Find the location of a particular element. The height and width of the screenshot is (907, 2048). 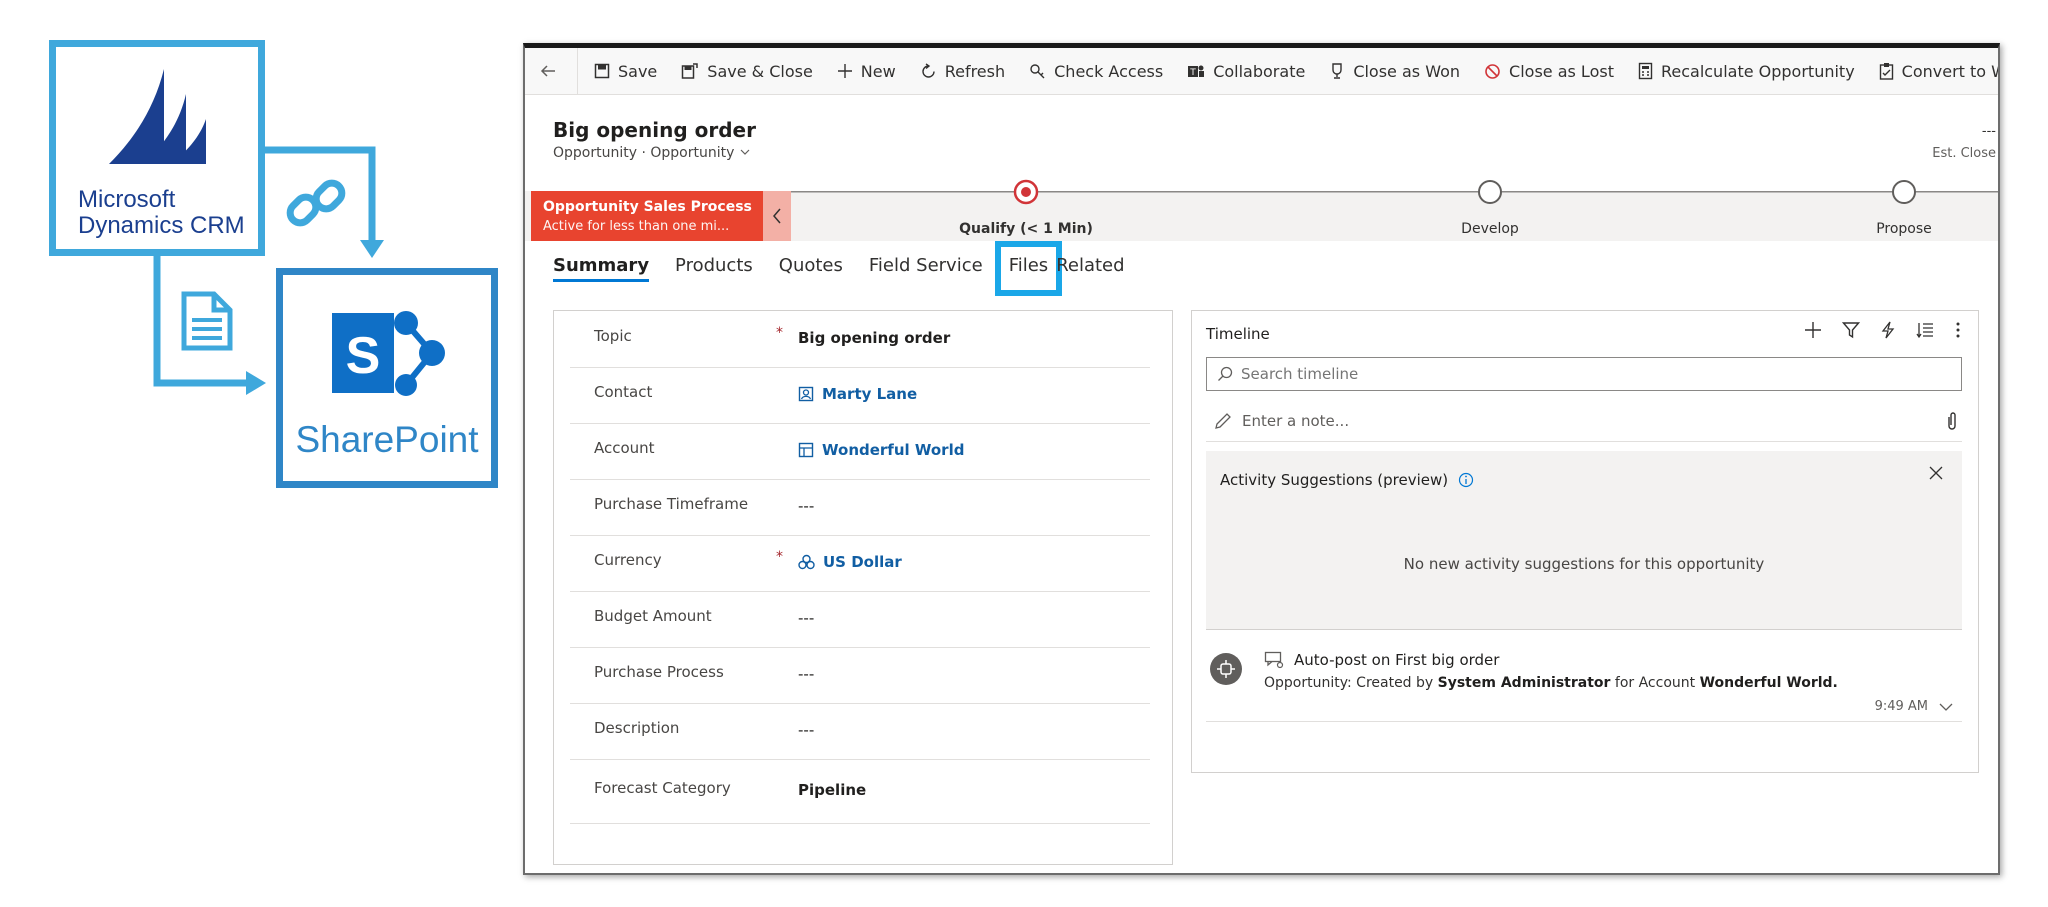

tab-products: Products is located at coordinates (714, 268).